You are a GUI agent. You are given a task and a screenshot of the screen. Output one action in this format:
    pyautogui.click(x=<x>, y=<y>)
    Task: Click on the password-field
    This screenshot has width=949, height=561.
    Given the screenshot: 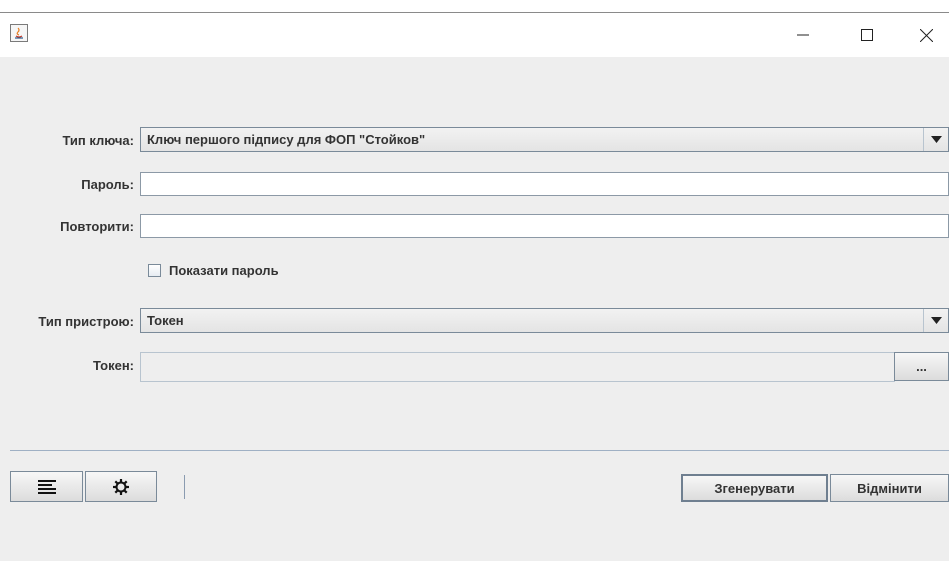 What is the action you would take?
    pyautogui.click(x=544, y=184)
    